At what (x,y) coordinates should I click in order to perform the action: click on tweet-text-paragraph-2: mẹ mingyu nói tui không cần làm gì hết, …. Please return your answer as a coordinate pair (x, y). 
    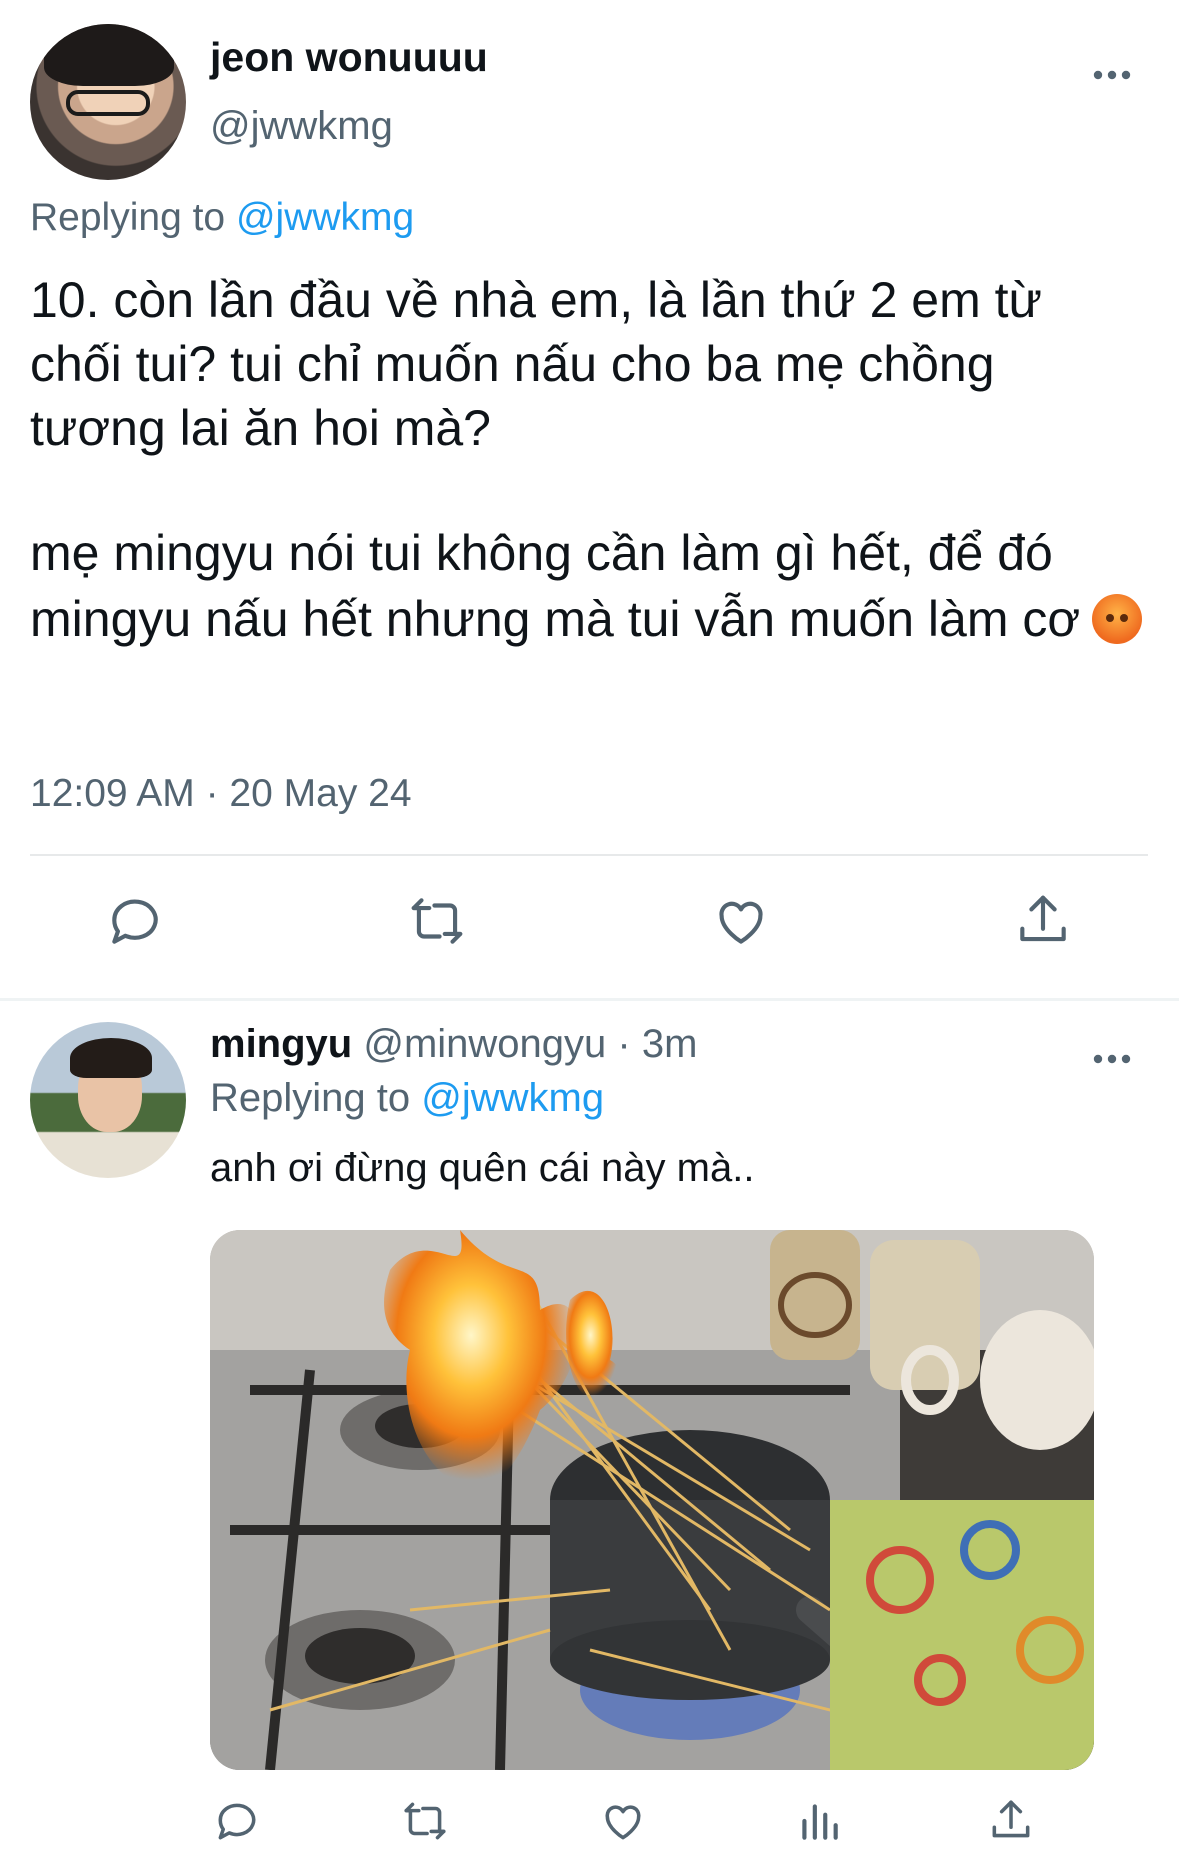
    Looking at the image, I should click on (590, 586).